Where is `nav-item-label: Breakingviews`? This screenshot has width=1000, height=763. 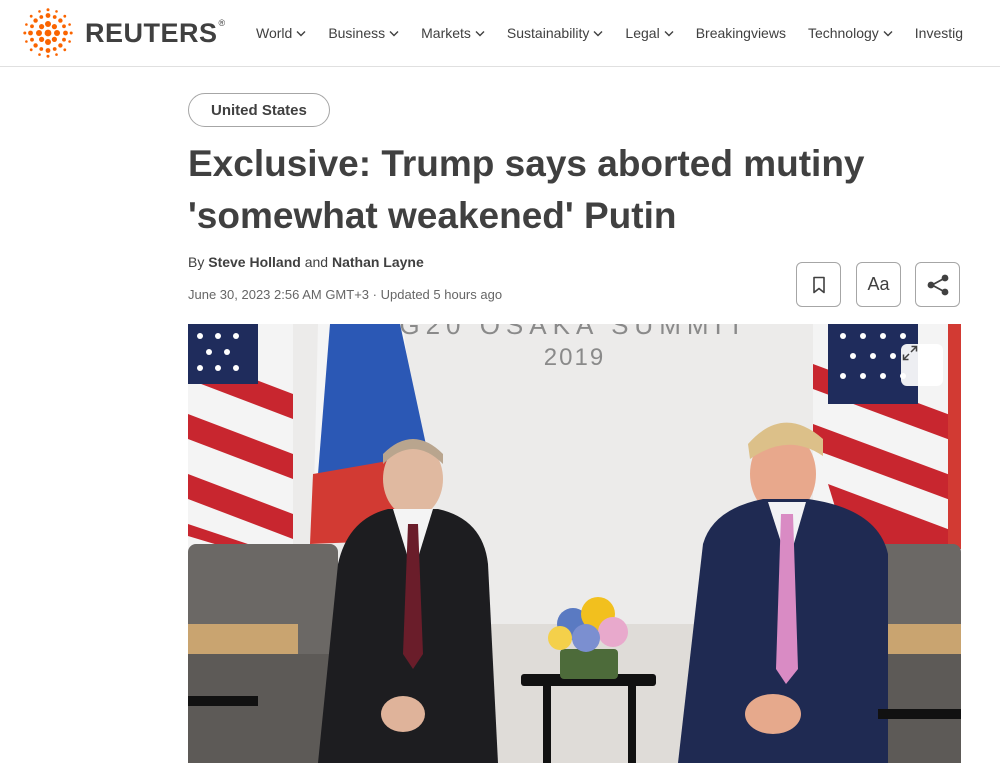 nav-item-label: Breakingviews is located at coordinates (740, 33).